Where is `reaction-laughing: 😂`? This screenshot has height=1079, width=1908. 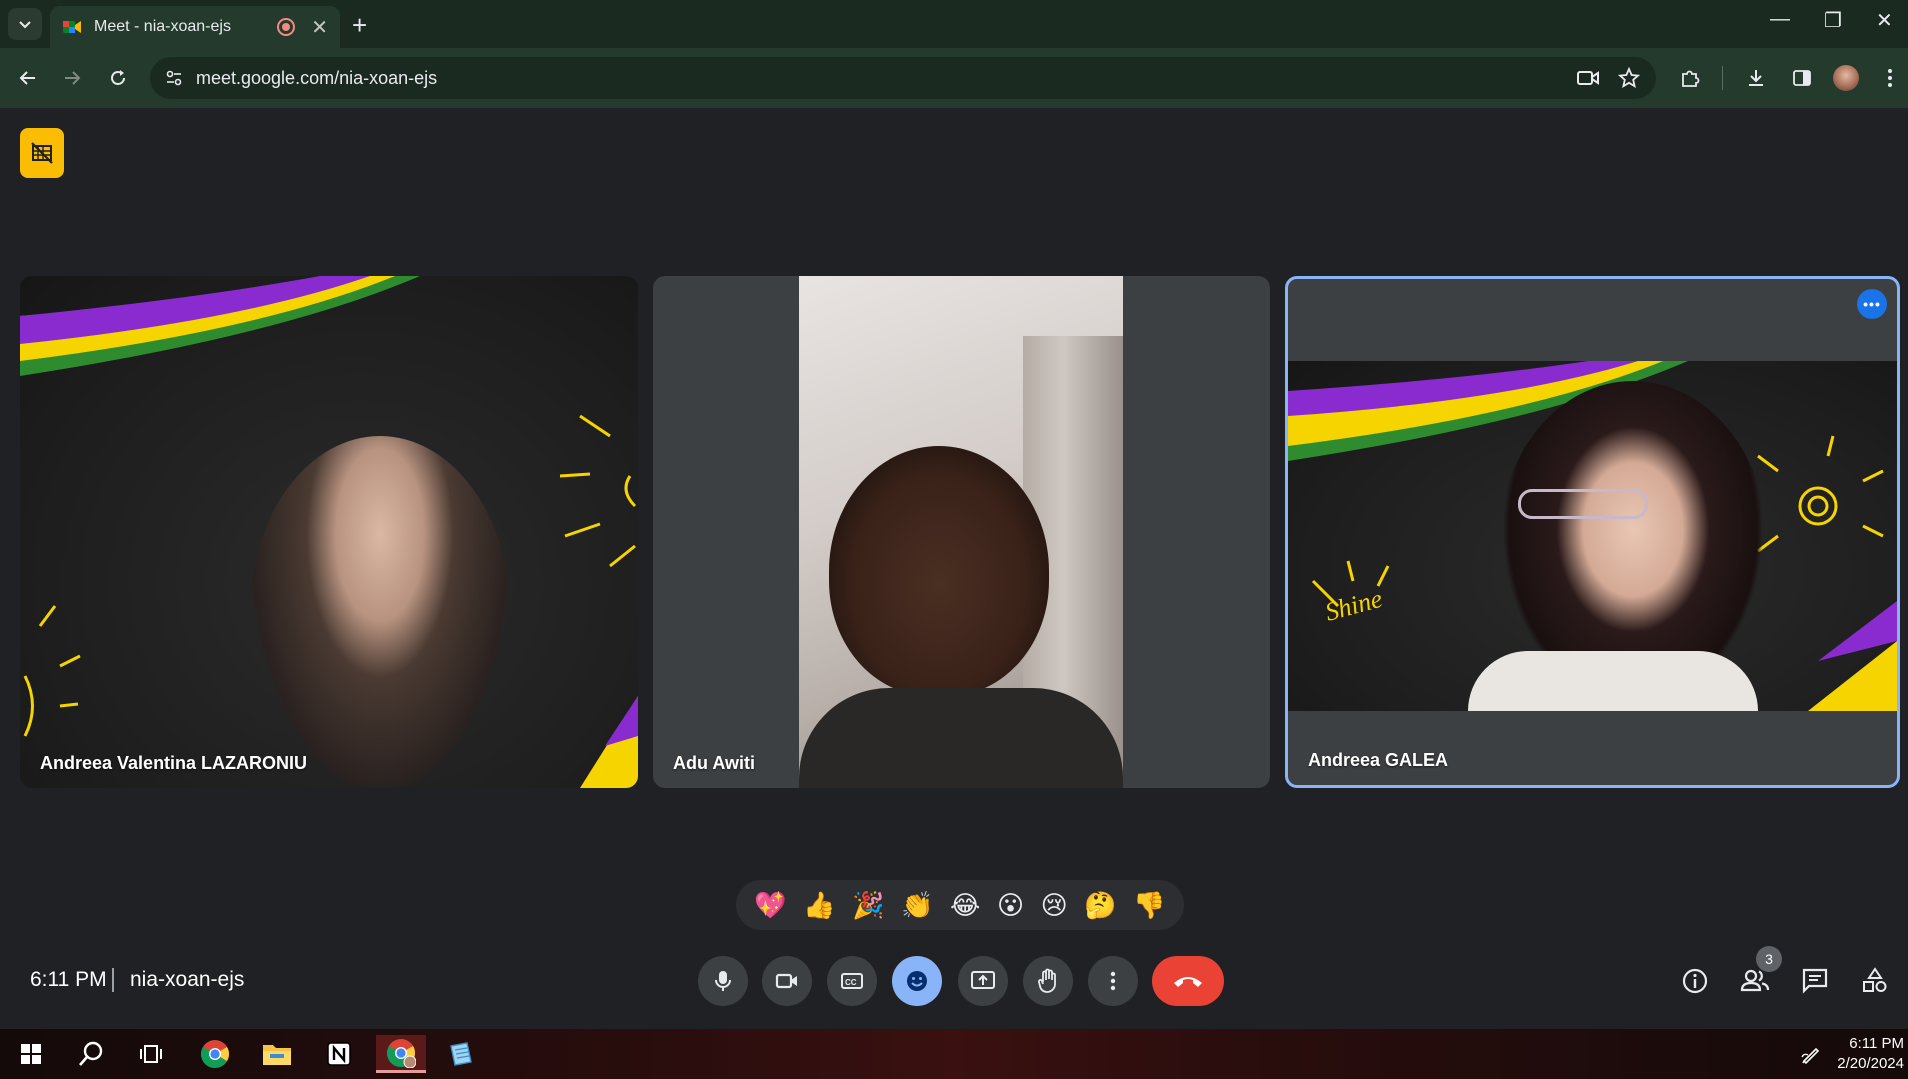
reaction-laughing: 😂 is located at coordinates (965, 905).